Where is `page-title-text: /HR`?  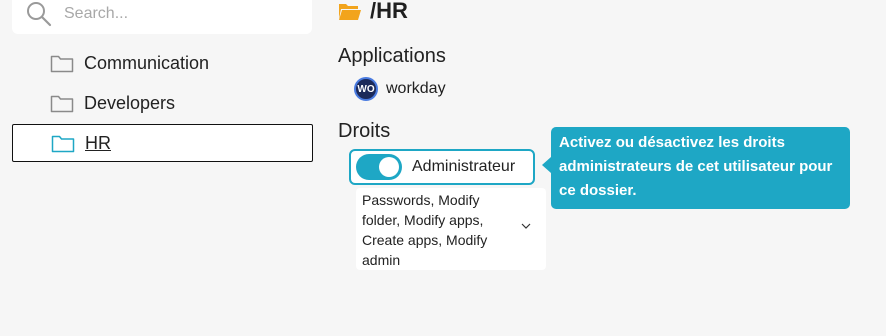
page-title-text: /HR is located at coordinates (389, 11).